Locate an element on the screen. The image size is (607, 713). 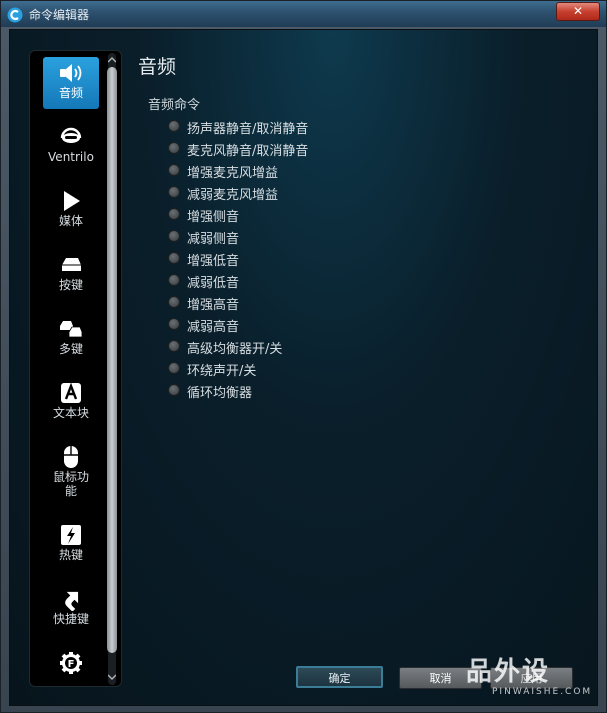
option-label: 增强高音 is located at coordinates (213, 305).